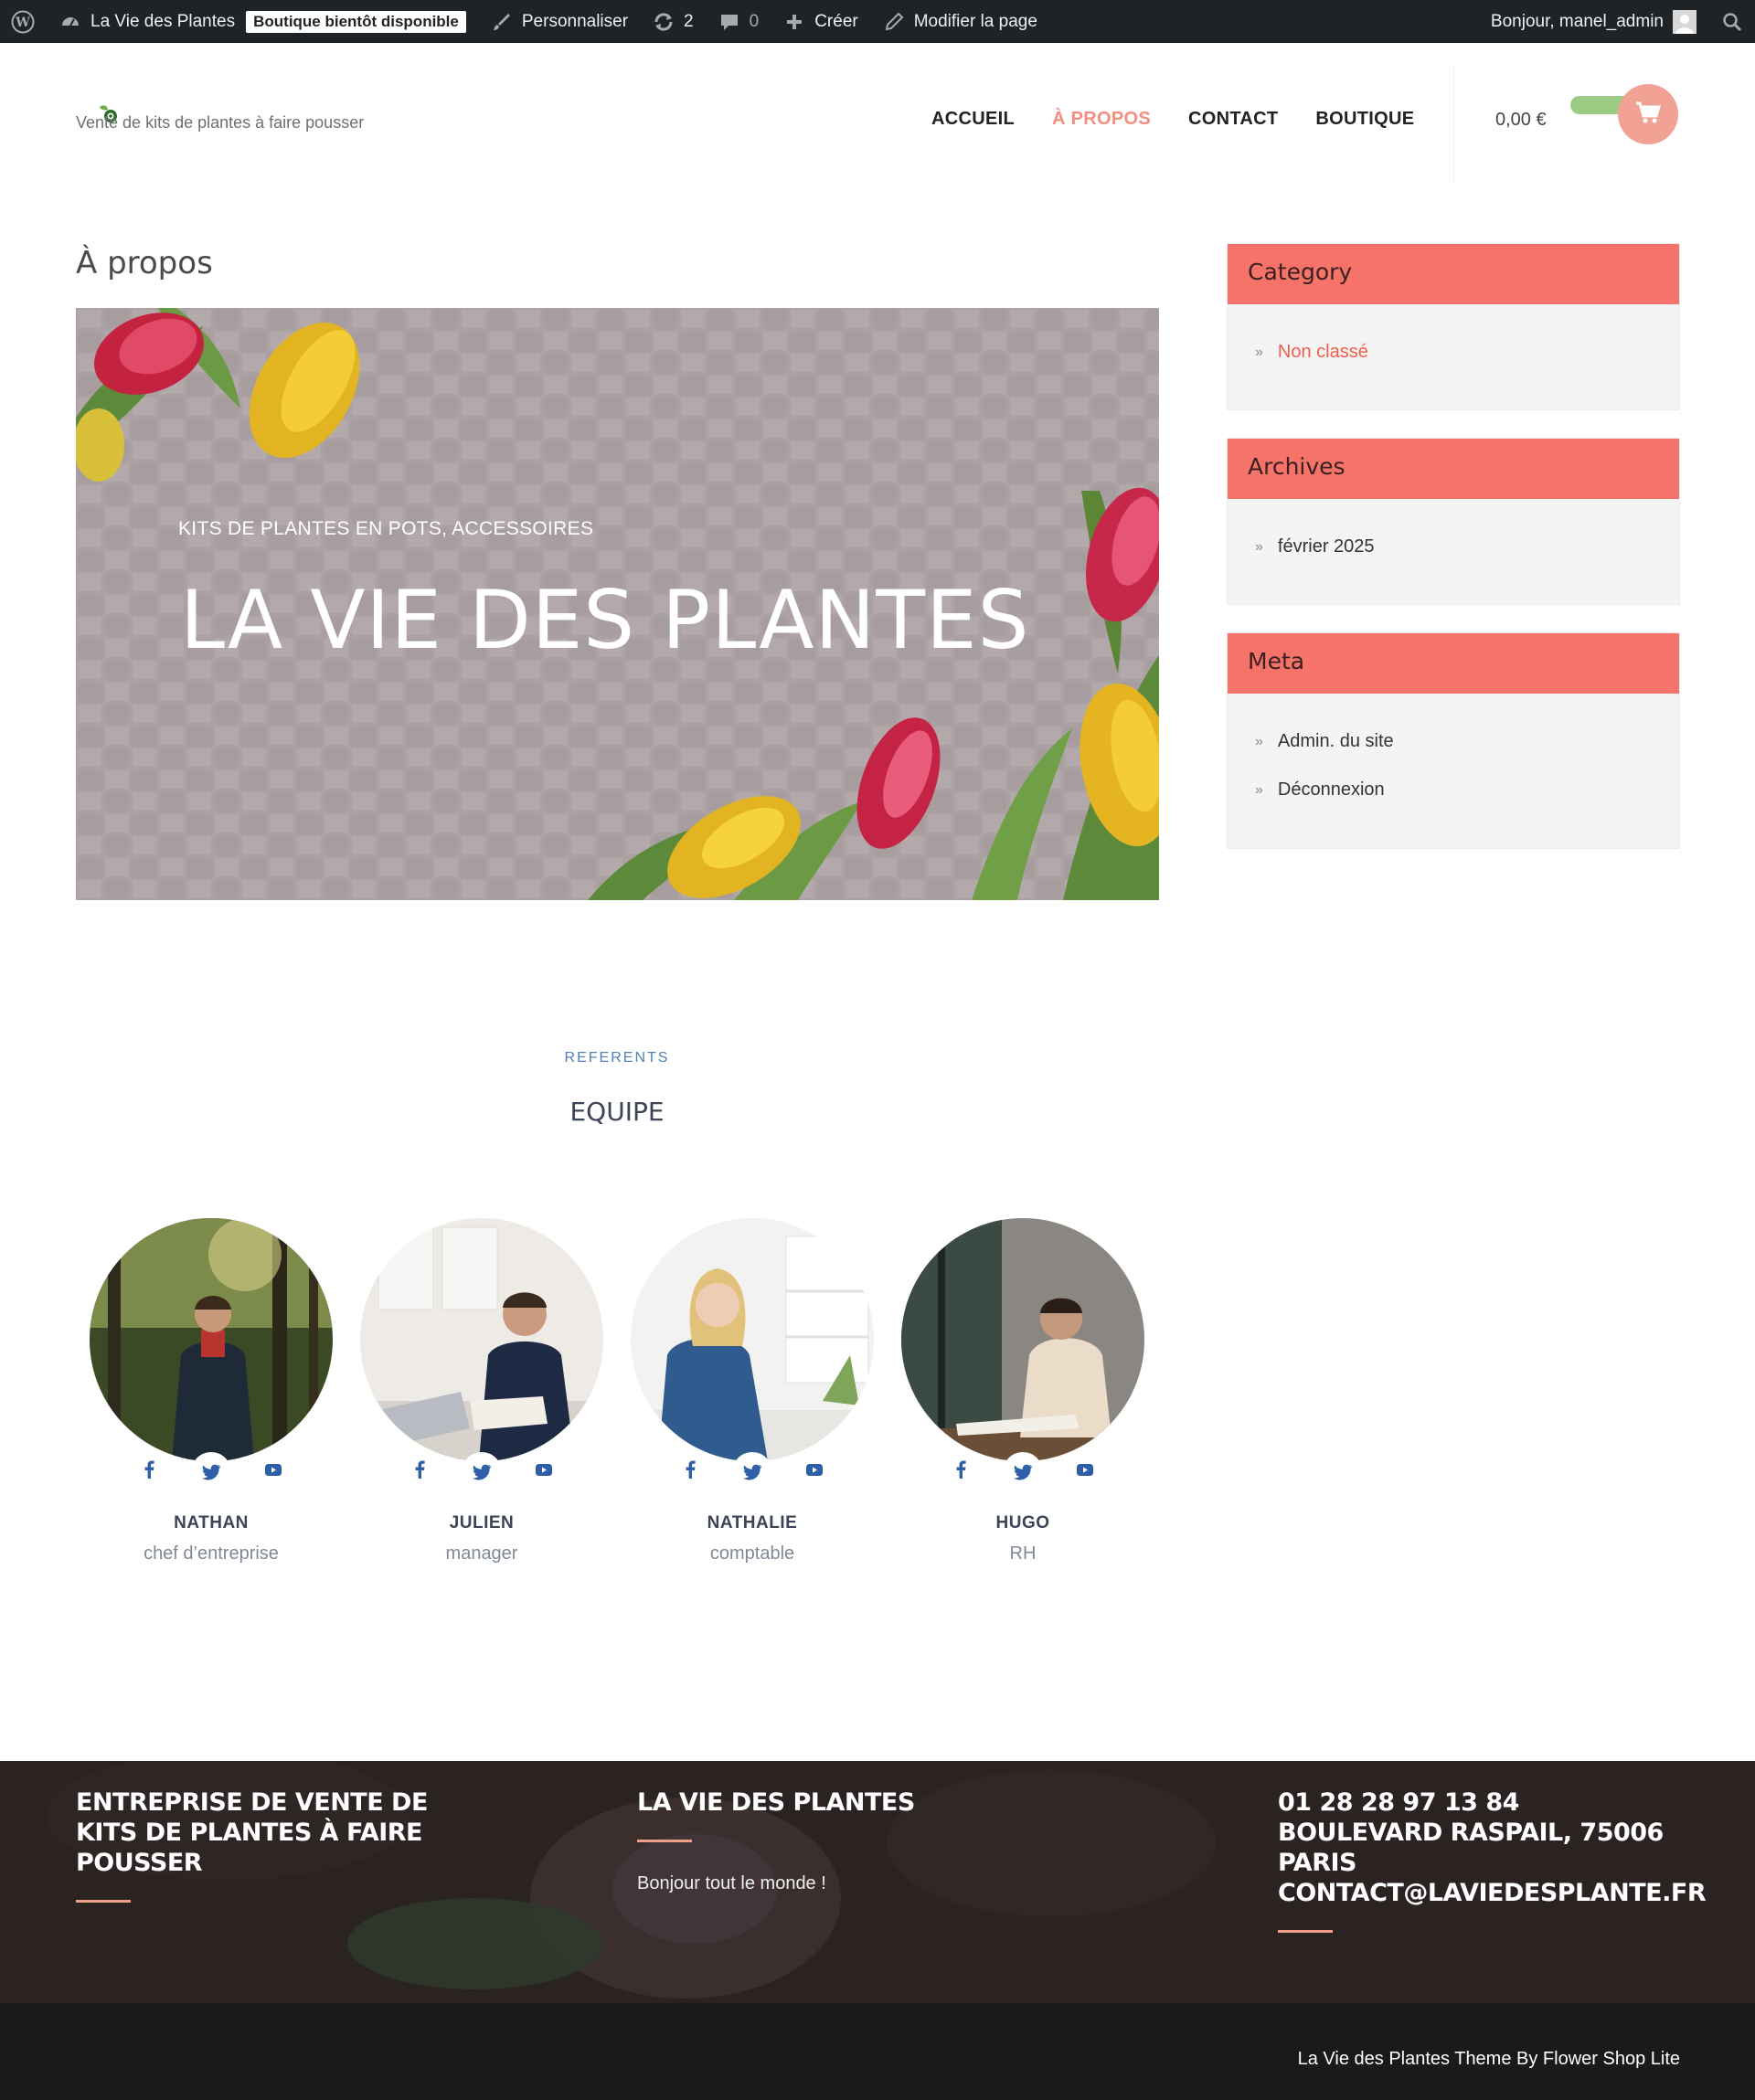  Describe the element at coordinates (386, 528) in the screenshot. I see `hero-subtitle: KITS DE PLANTES EN POTS, ACCESSOIRES` at that location.